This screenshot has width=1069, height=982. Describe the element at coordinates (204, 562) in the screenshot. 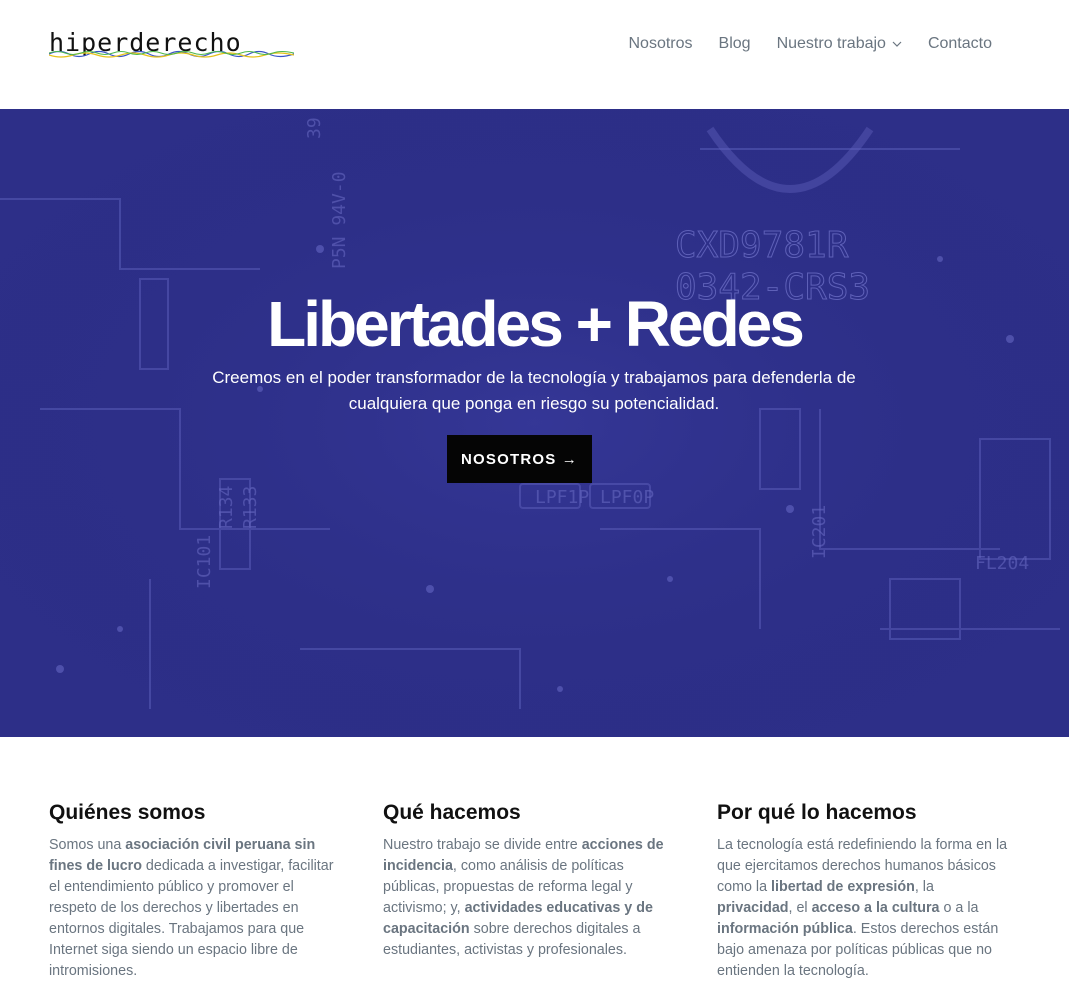

I see `bg-label-ic101: IC101` at that location.